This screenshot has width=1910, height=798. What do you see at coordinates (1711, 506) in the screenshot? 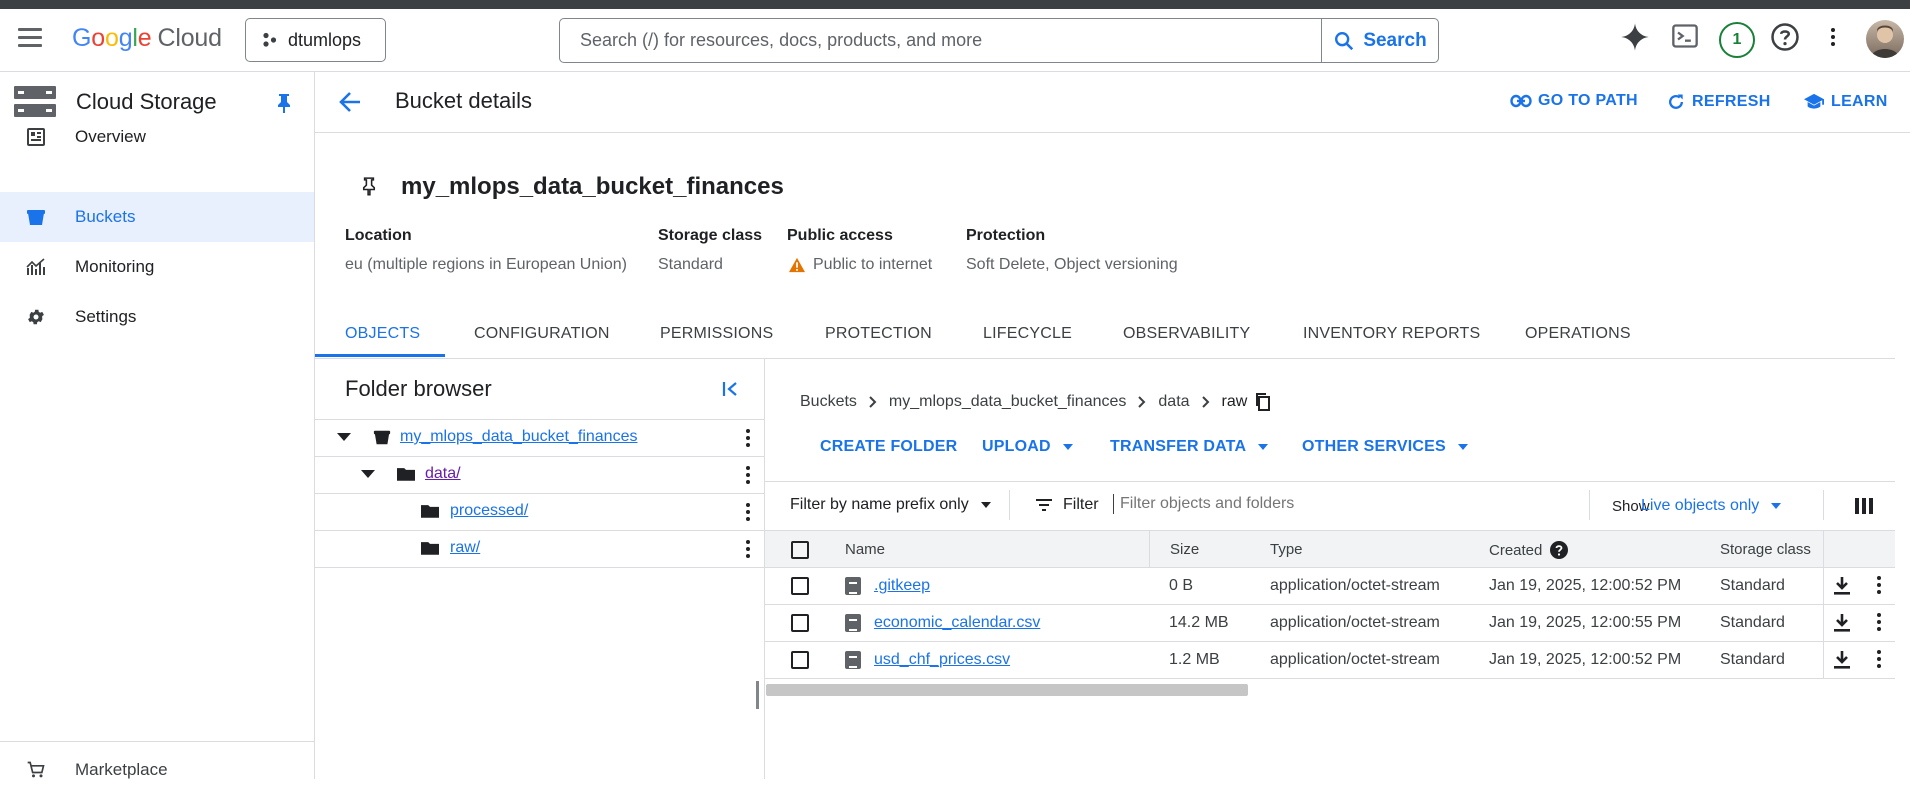
I see `live-objects-select: Live objects only` at bounding box center [1711, 506].